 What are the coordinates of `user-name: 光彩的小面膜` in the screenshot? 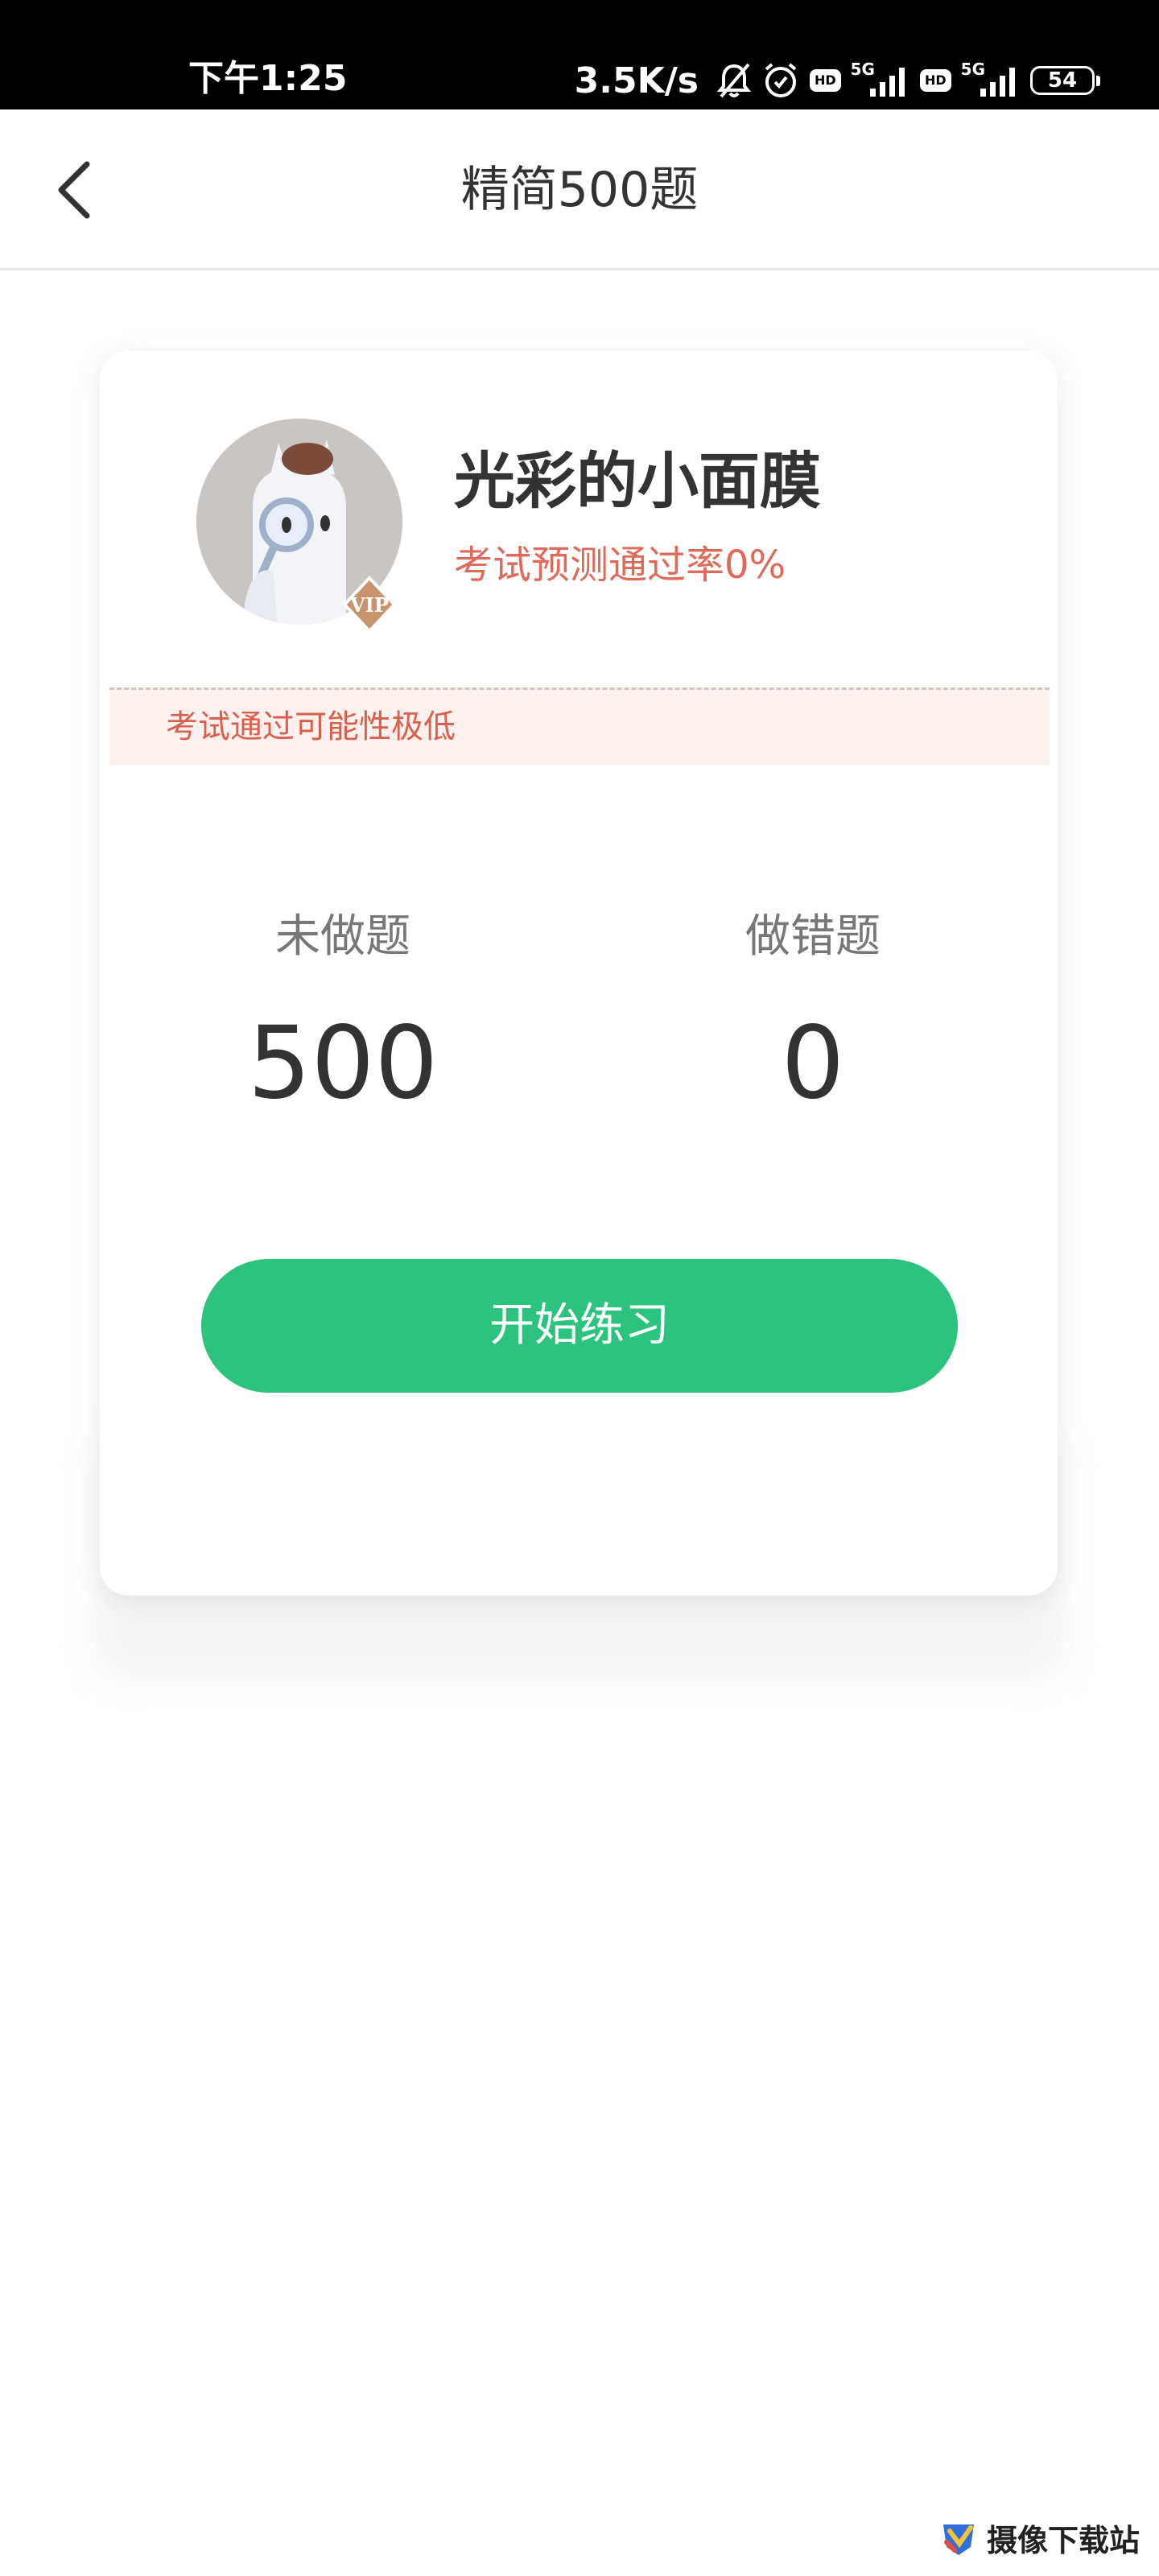 It's located at (637, 481).